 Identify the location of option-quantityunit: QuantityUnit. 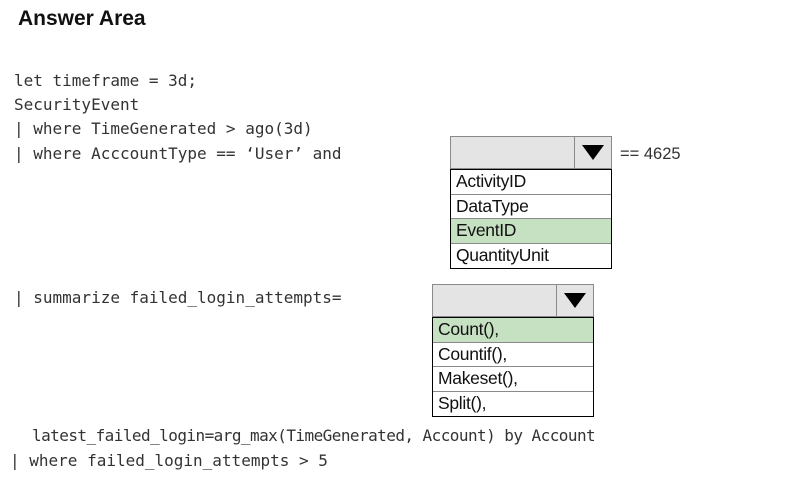
(531, 256).